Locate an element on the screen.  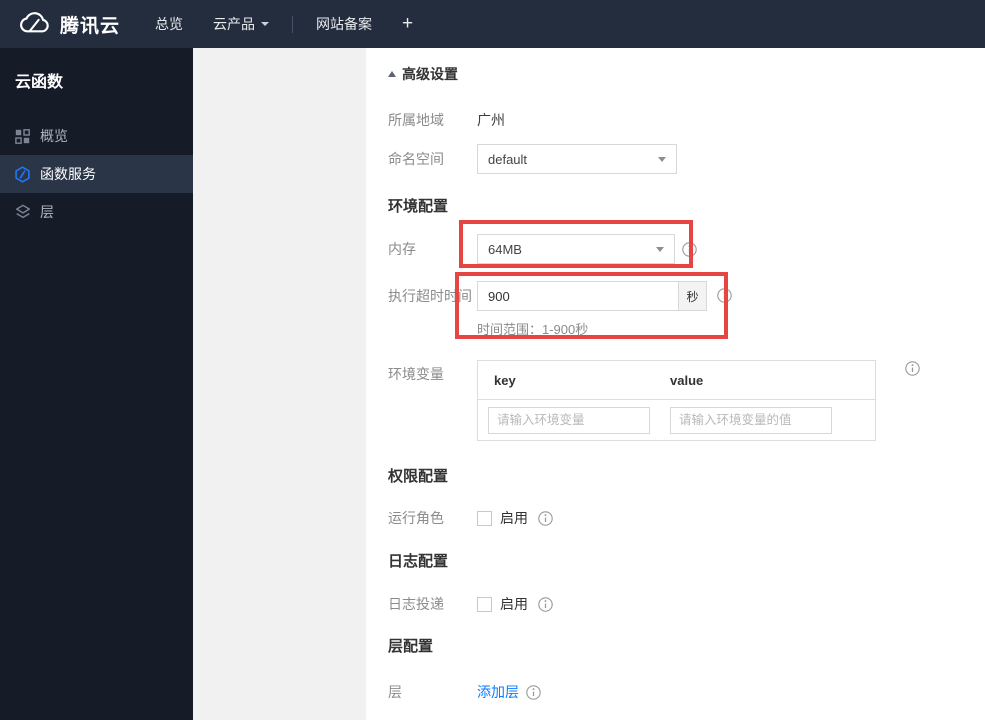
env-var-key-input is located at coordinates (569, 420).